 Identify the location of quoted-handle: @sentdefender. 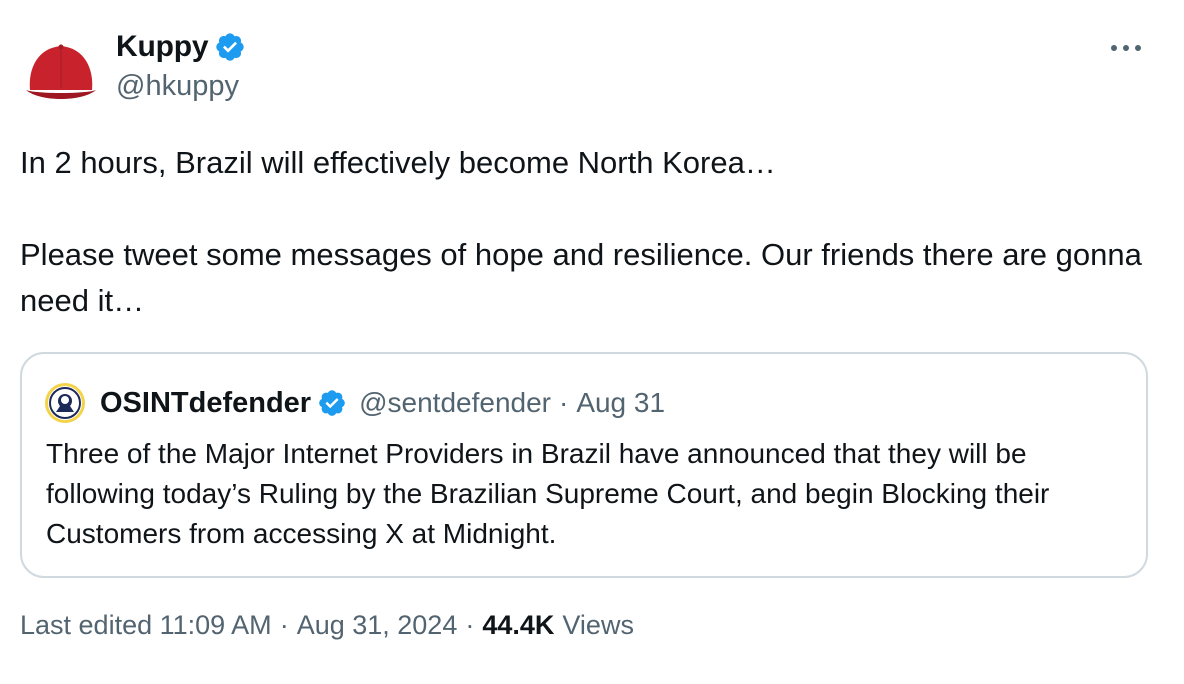
(455, 402).